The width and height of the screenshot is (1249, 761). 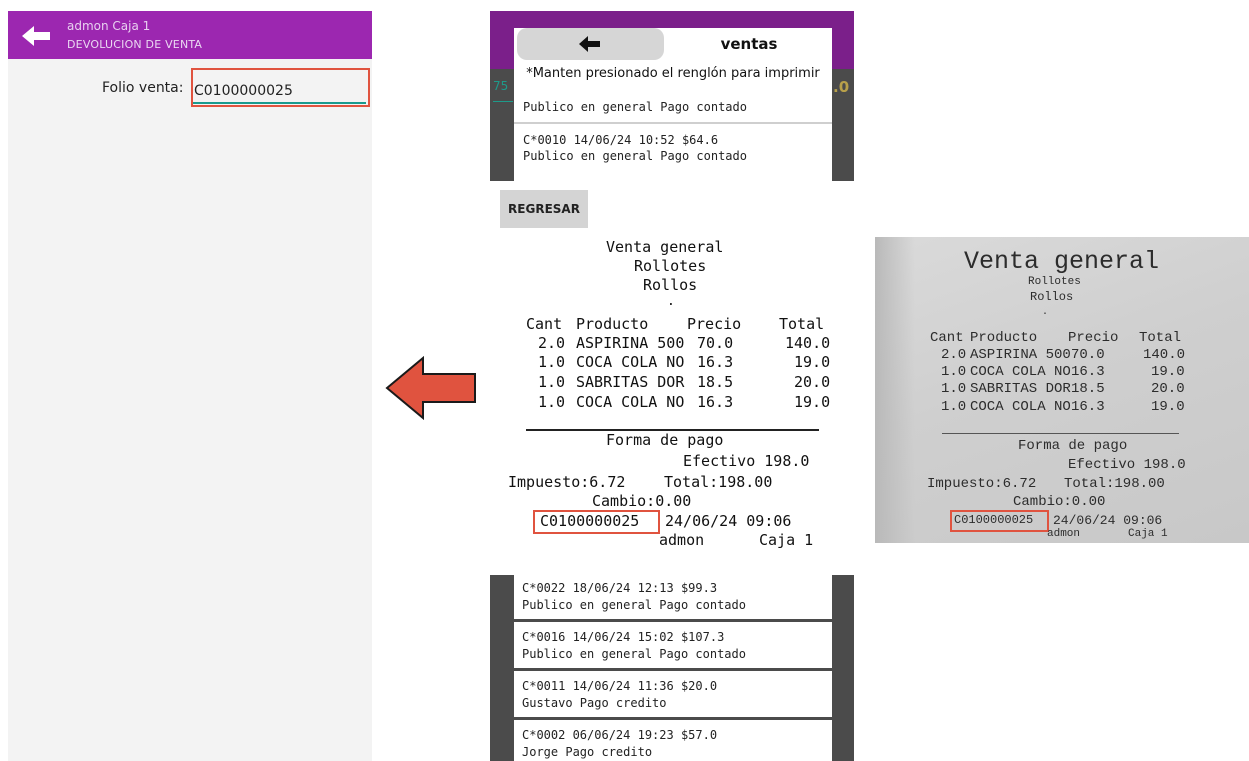 I want to click on receipt-cell: 70.0, so click(x=715, y=343).